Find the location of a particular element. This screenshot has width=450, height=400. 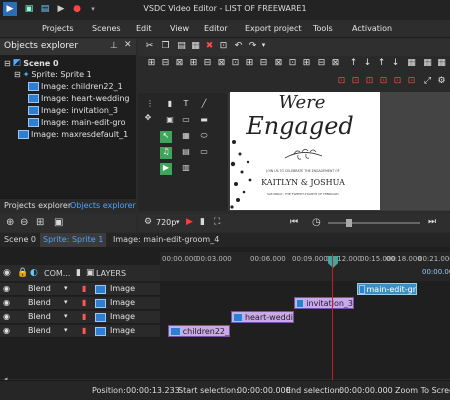

zoom-fit-icon: ⊞ is located at coordinates (40, 222).